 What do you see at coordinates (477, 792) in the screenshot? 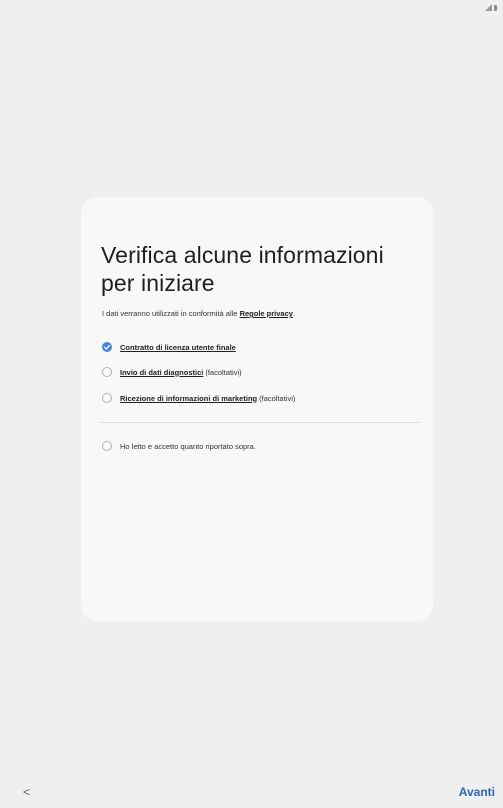
I see `next-button: Avanti` at bounding box center [477, 792].